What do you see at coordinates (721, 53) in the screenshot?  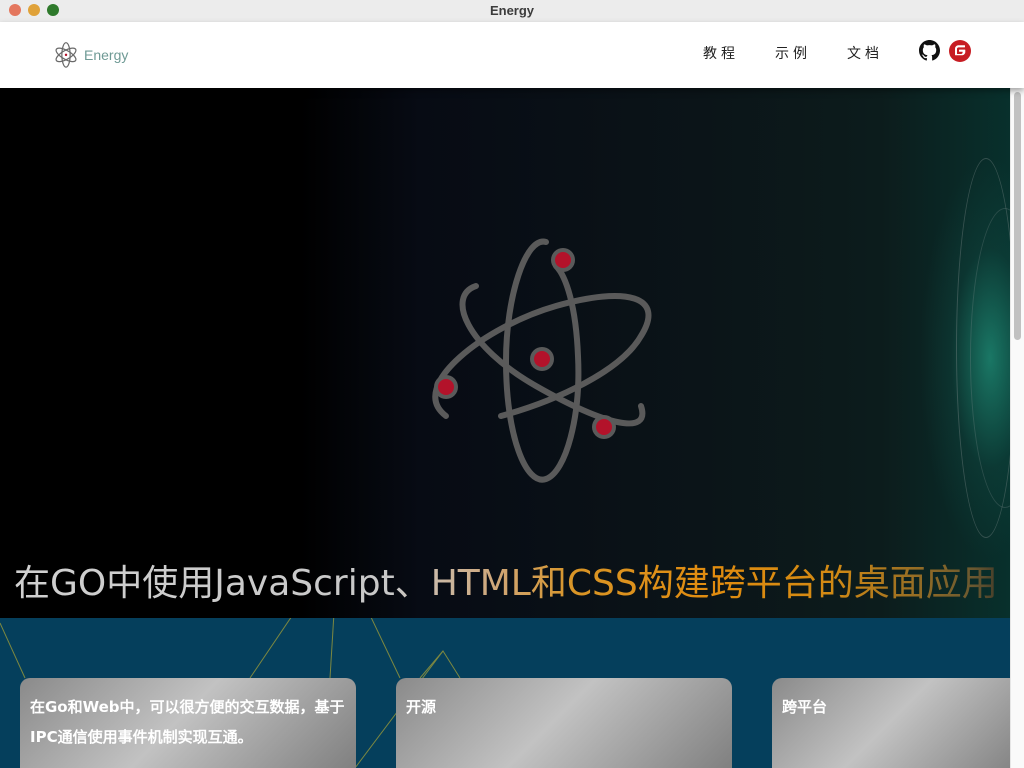 I see `nav-tutorial-link: 教程` at bounding box center [721, 53].